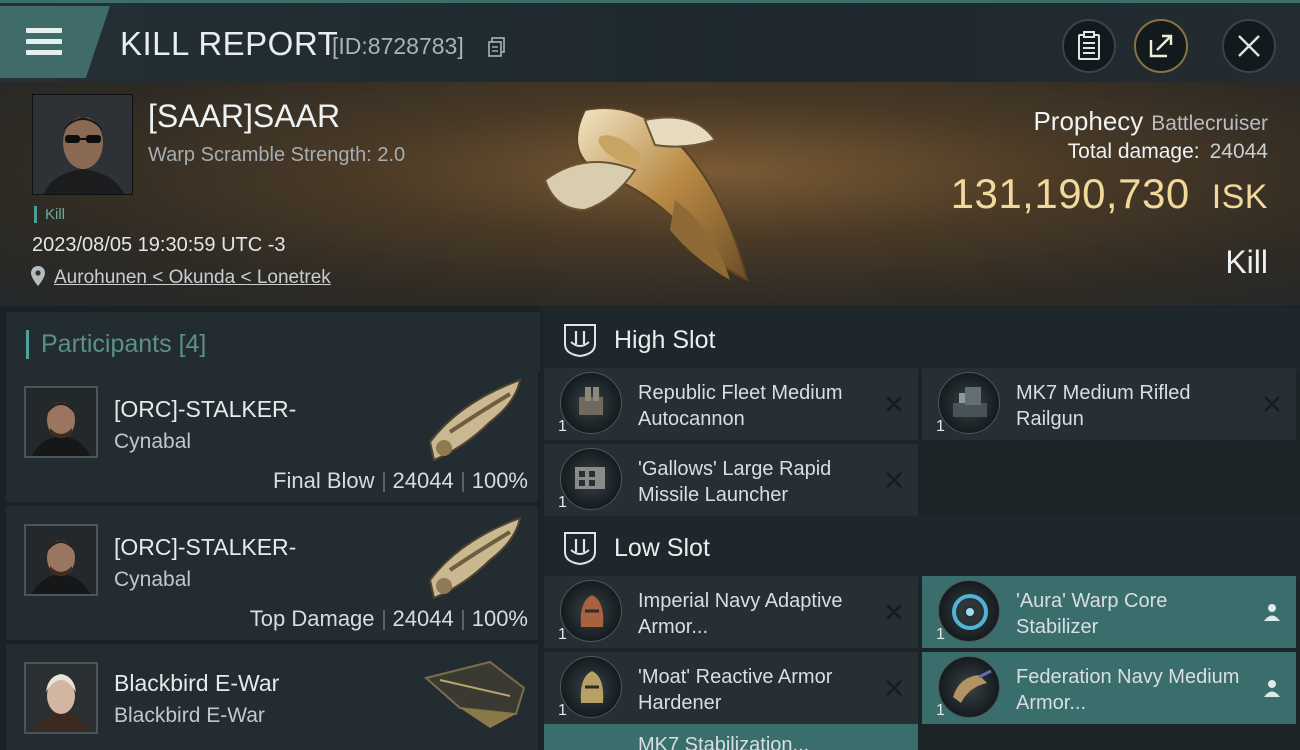  Describe the element at coordinates (277, 155) in the screenshot. I see `warp-scramble-strength: Warp Scramble Strength: 2.0` at that location.